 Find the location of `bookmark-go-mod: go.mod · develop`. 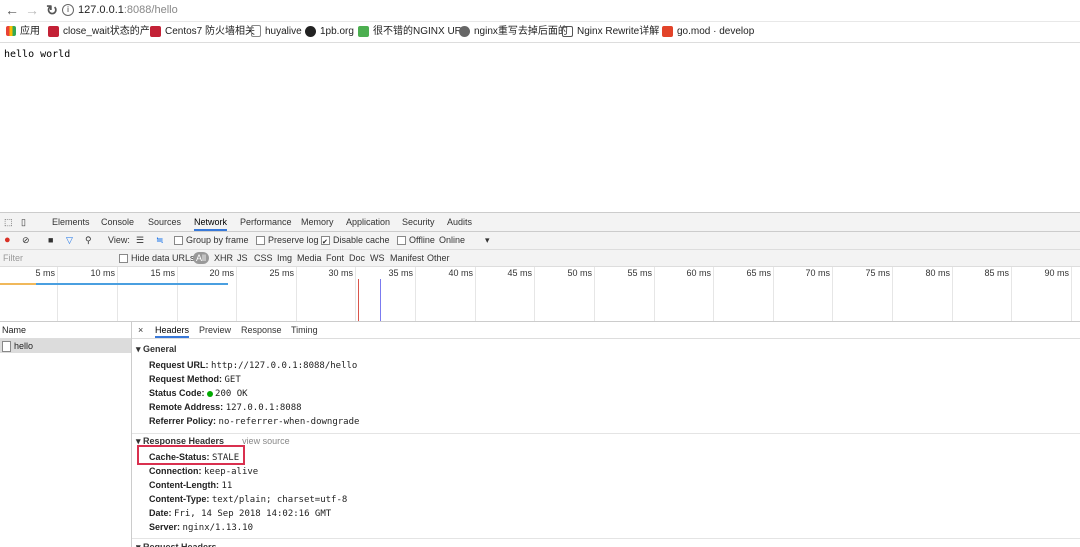

bookmark-go-mod: go.mod · develop is located at coordinates (708, 32).